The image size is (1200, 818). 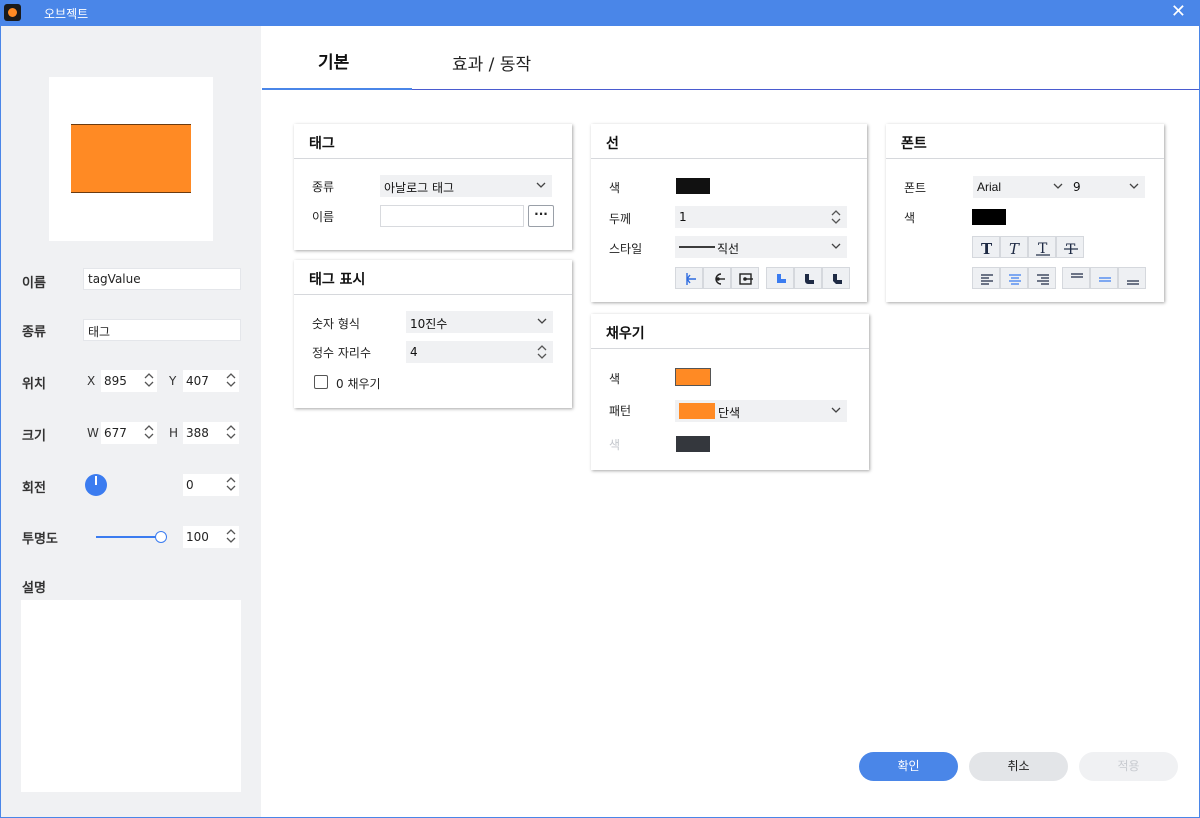 I want to click on x-stepper: 895, so click(x=129, y=381).